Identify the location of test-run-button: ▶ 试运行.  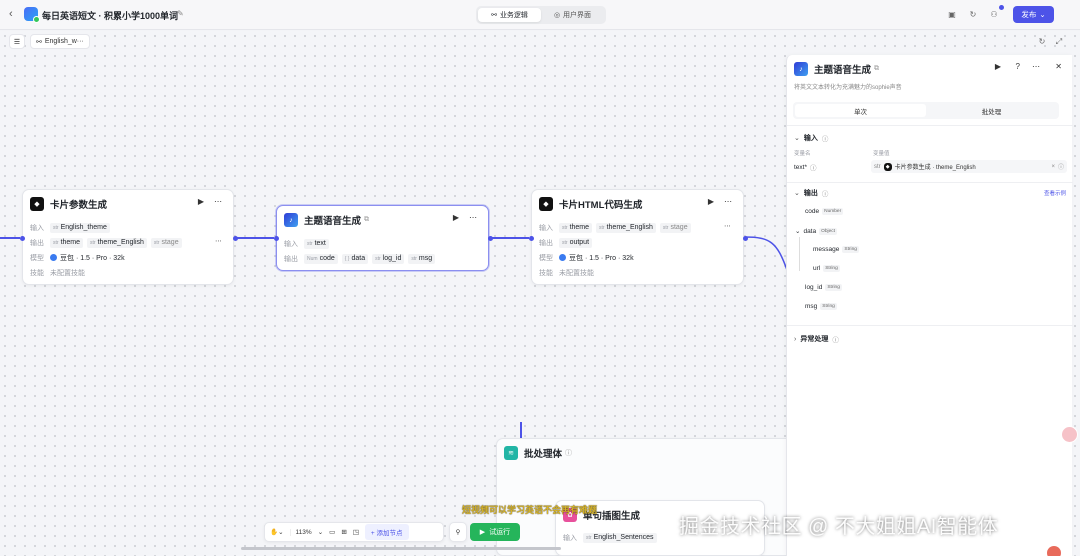
(495, 532).